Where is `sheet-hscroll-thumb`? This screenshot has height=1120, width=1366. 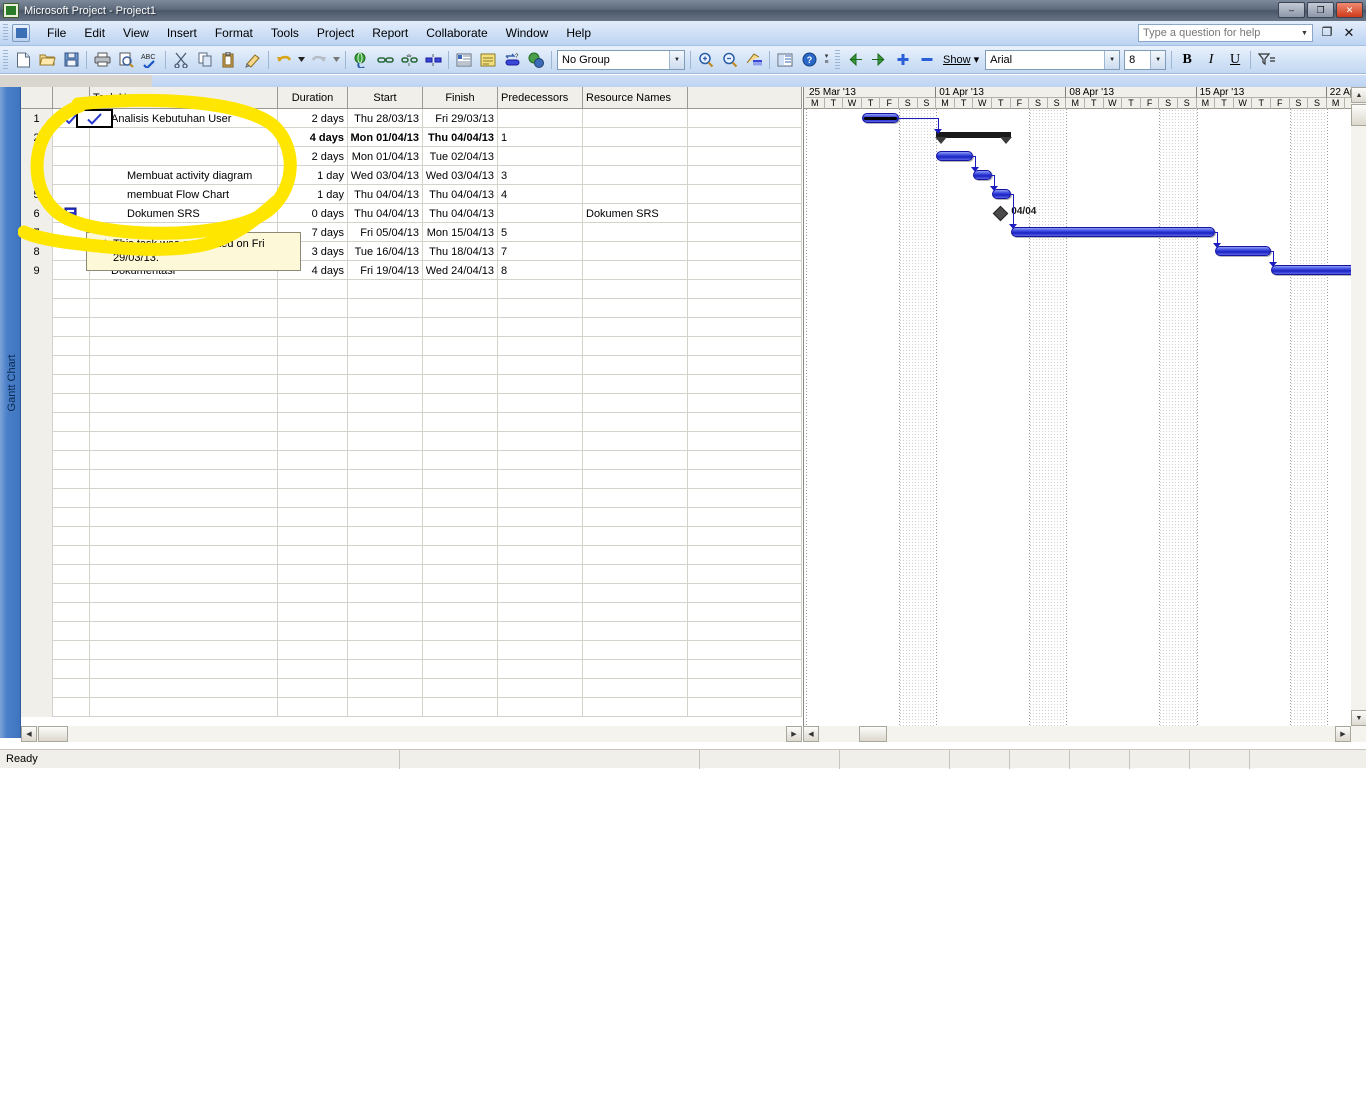
sheet-hscroll-thumb is located at coordinates (53, 734).